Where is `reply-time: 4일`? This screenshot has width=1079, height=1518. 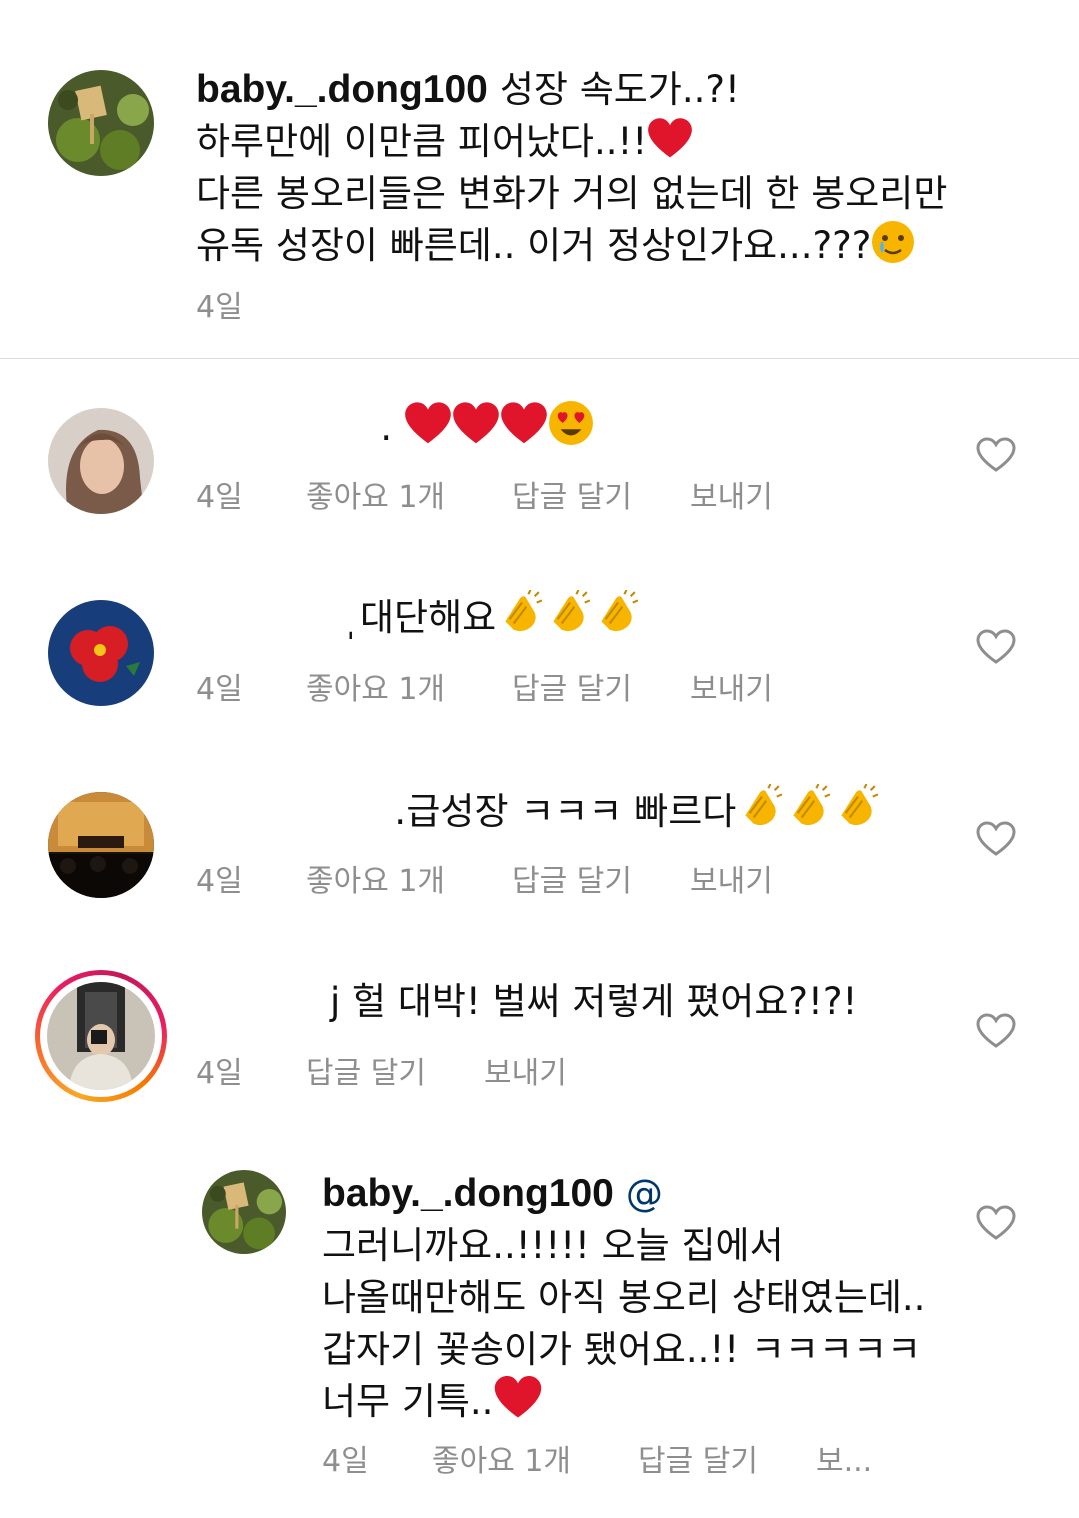 reply-time: 4일 is located at coordinates (345, 1461).